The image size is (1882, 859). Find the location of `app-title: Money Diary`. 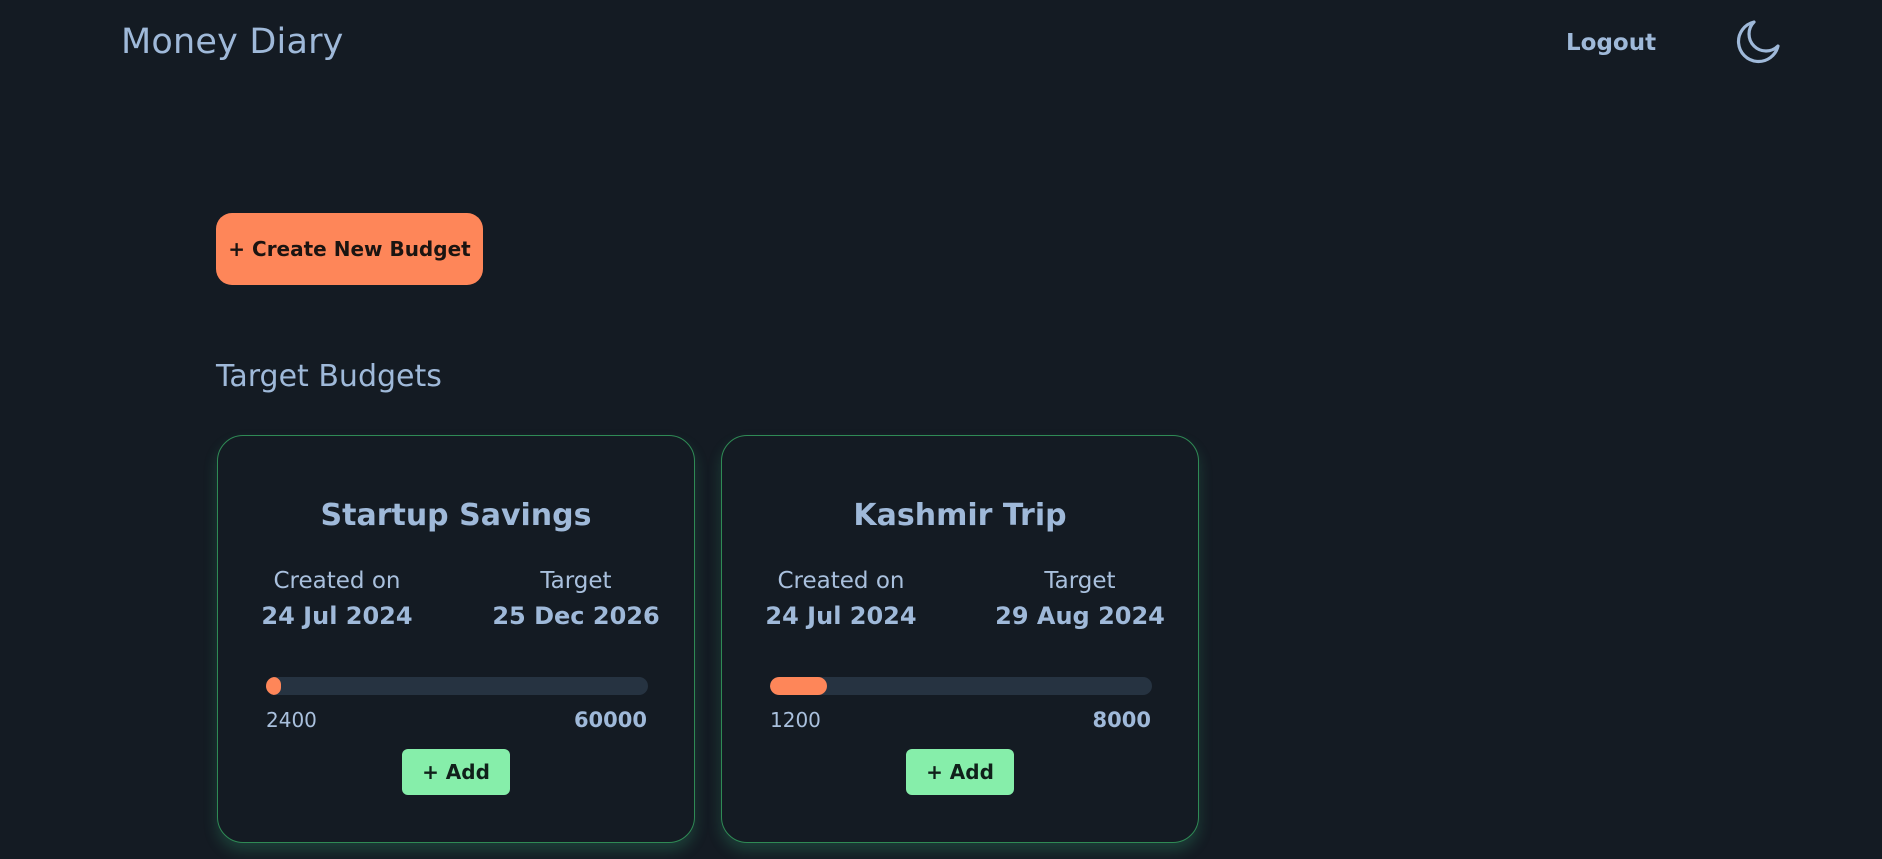

app-title: Money Diary is located at coordinates (232, 42).